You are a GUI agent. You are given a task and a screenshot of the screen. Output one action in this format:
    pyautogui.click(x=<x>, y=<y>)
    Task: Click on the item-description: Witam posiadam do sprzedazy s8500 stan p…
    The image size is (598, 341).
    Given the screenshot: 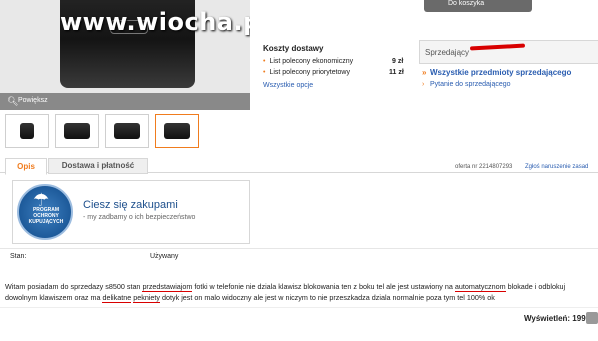 What is the action you would take?
    pyautogui.click(x=299, y=292)
    